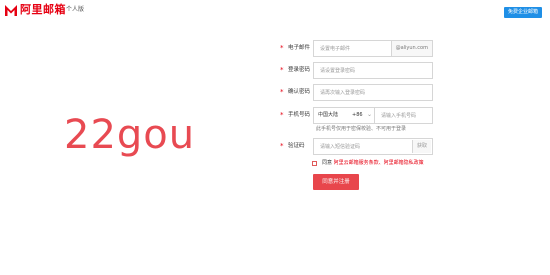 The height and width of the screenshot is (275, 550). I want to click on captcha-row: * 验证码 请输入短信验证码 获取, so click(360, 146).